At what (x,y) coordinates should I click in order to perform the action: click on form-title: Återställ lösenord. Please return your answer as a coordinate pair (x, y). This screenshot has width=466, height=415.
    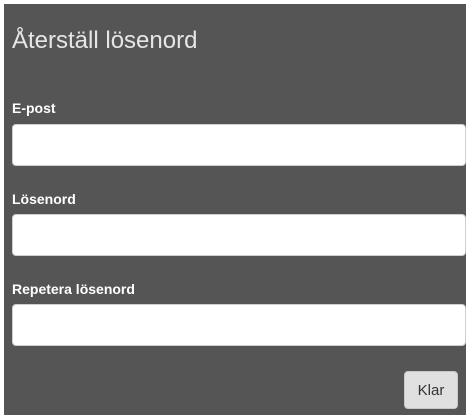
    Looking at the image, I should click on (105, 40).